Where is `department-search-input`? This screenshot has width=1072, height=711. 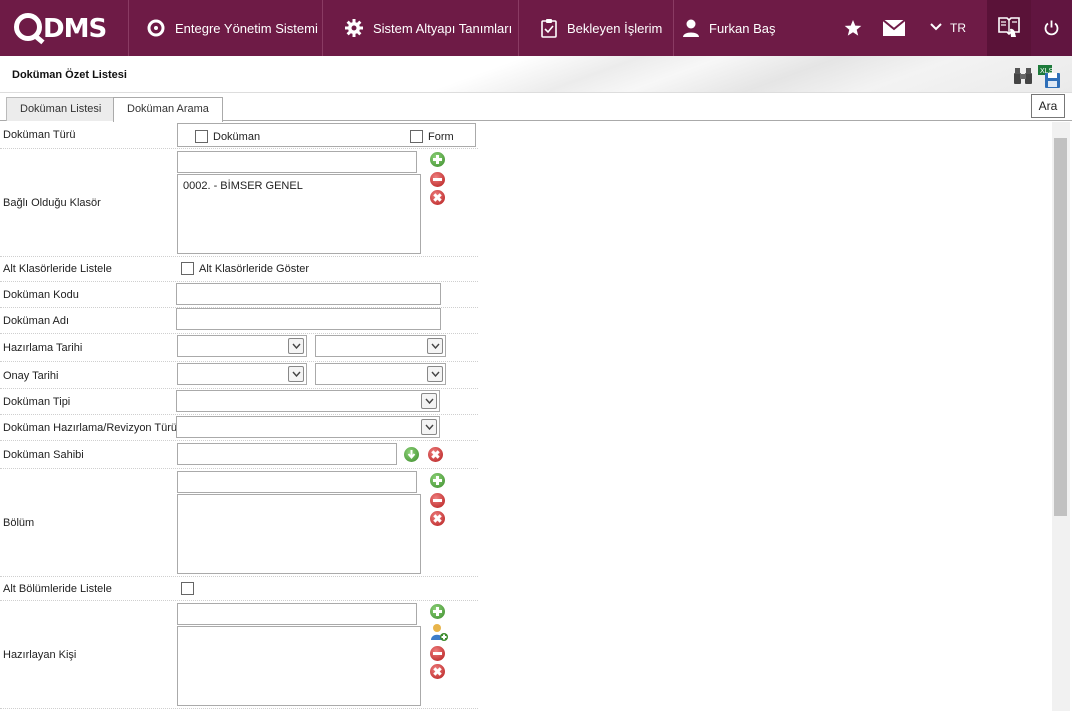
department-search-input is located at coordinates (297, 482).